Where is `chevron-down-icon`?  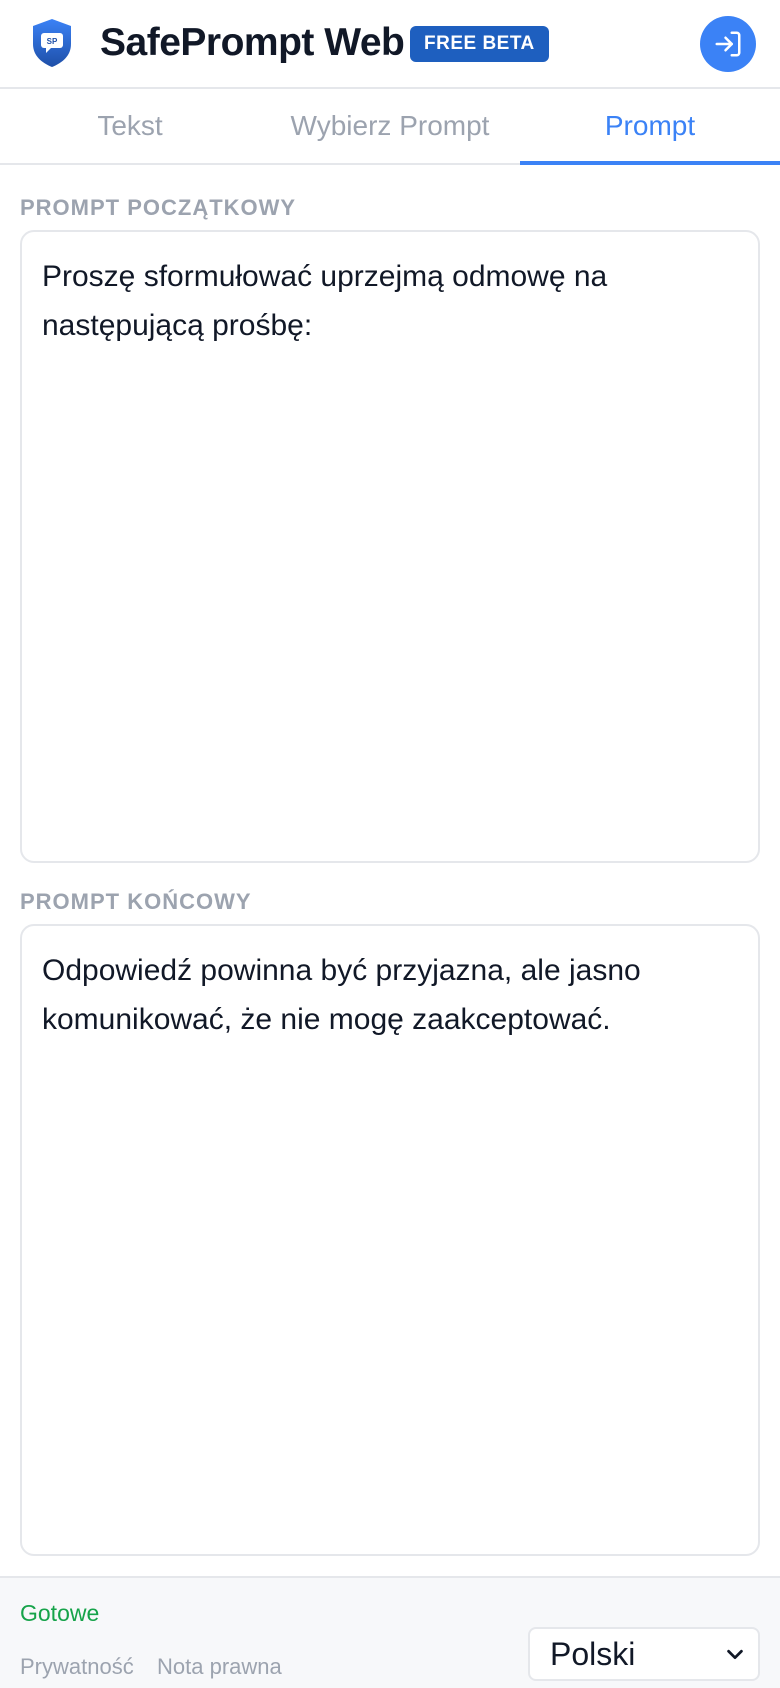
chevron-down-icon is located at coordinates (735, 1654).